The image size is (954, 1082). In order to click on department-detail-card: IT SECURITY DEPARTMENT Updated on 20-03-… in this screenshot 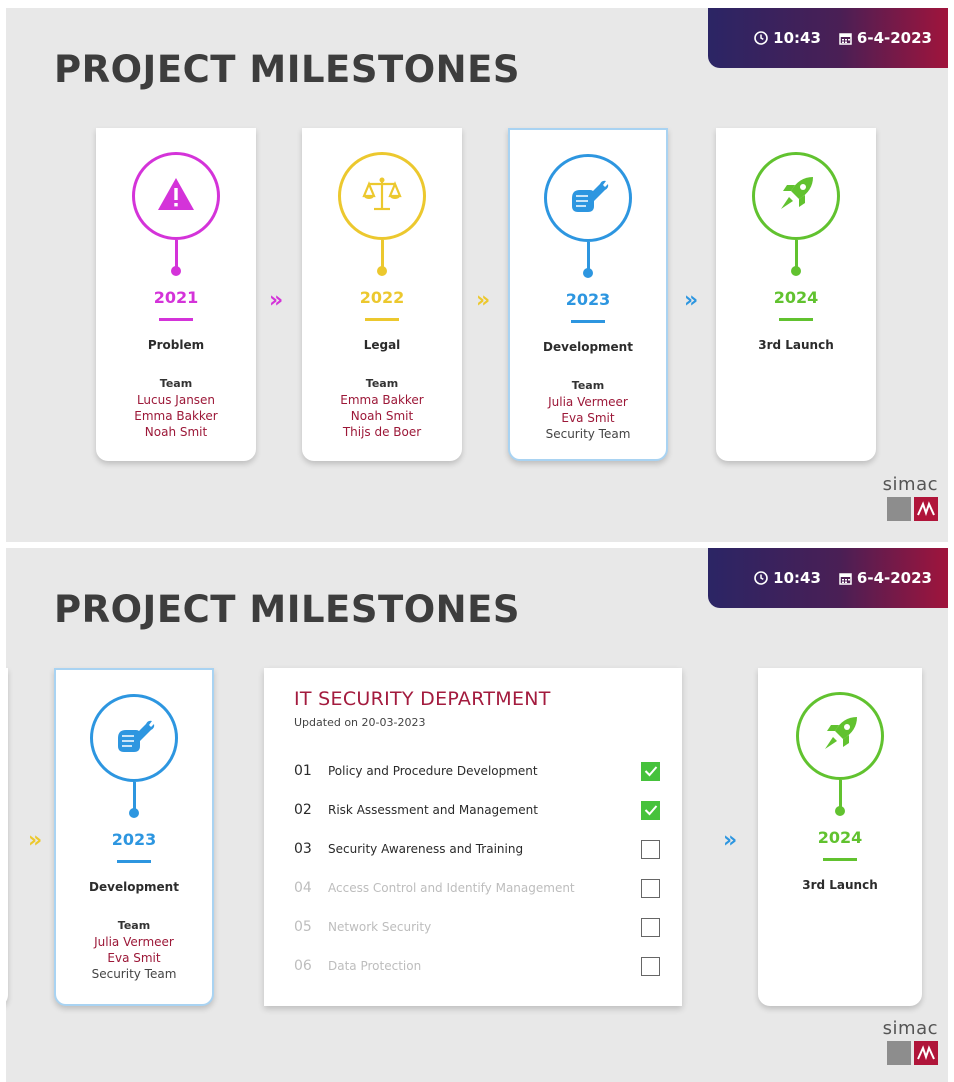, I will do `click(473, 837)`.